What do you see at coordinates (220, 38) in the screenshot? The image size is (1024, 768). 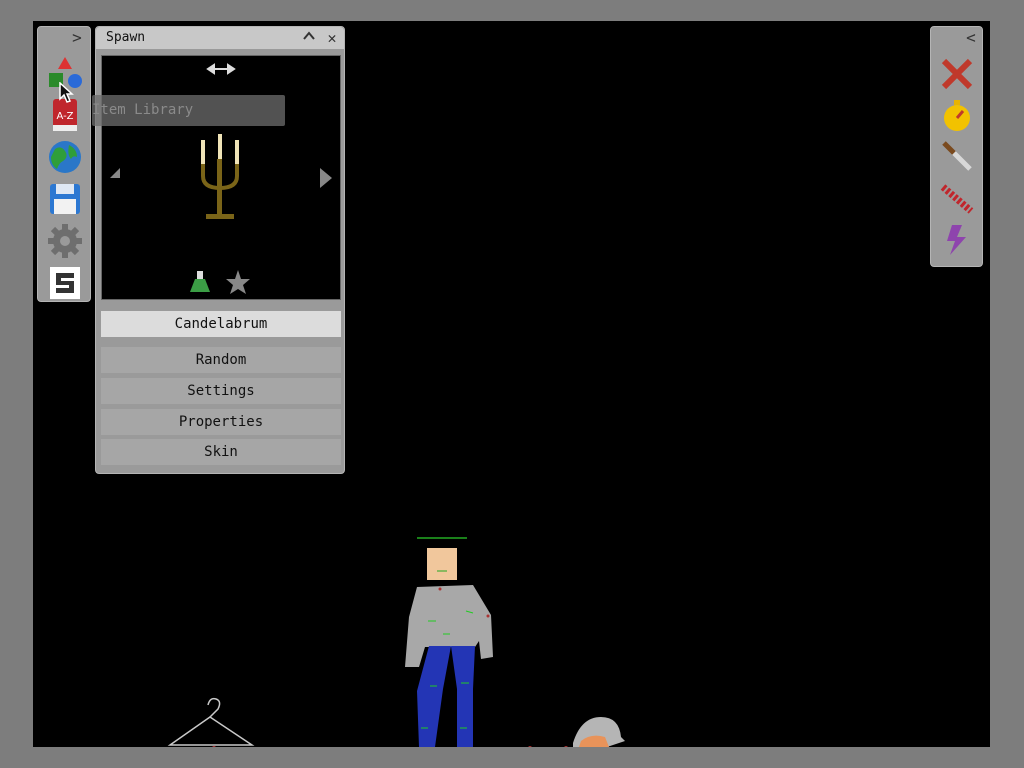 I see `spawn-title-bar: Spawn ✕` at bounding box center [220, 38].